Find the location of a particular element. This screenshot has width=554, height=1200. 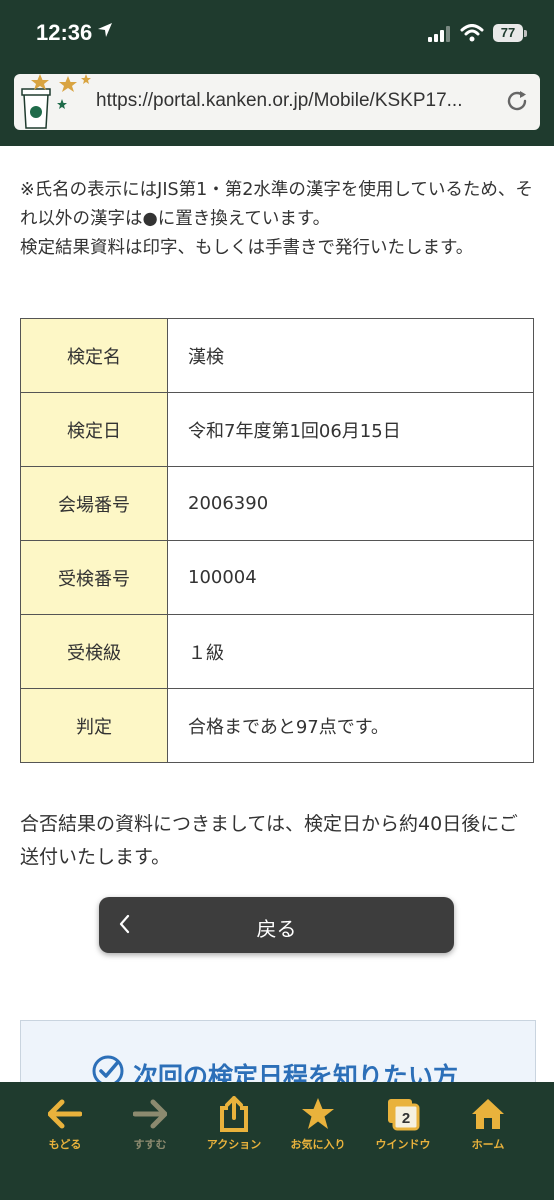

cellular-signal-icon is located at coordinates (441, 36).